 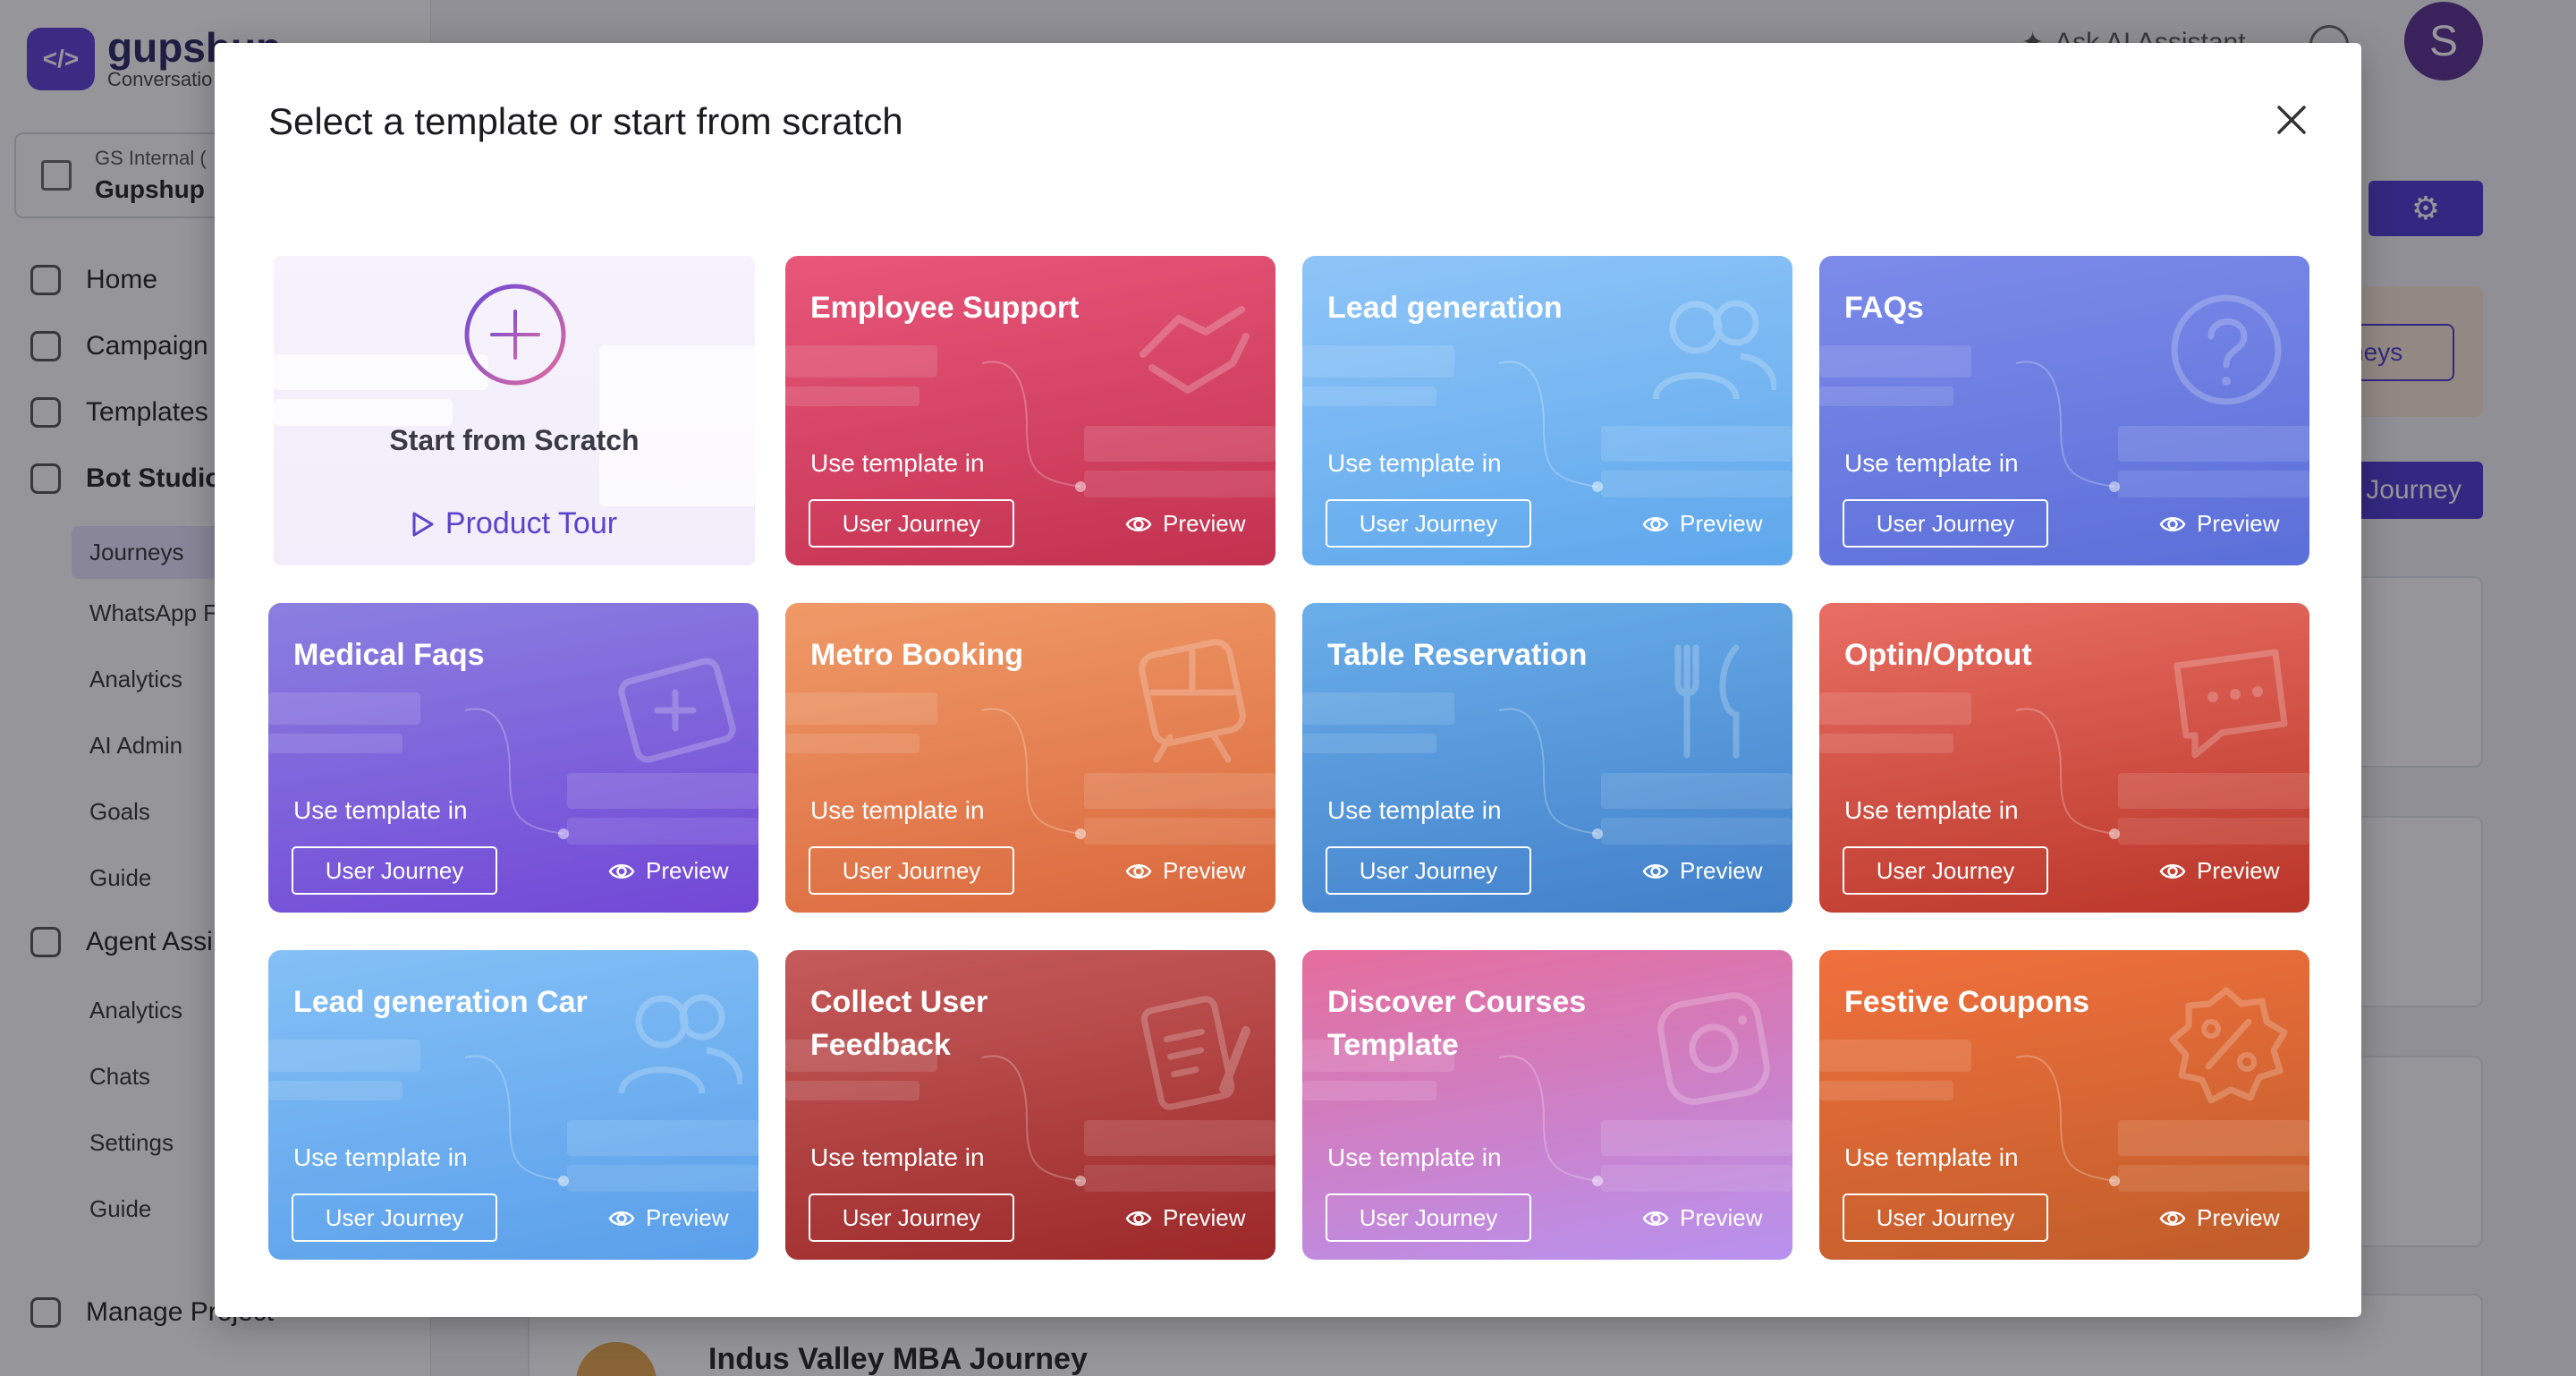 What do you see at coordinates (389, 655) in the screenshot?
I see `template-title: Medical Faqs` at bounding box center [389, 655].